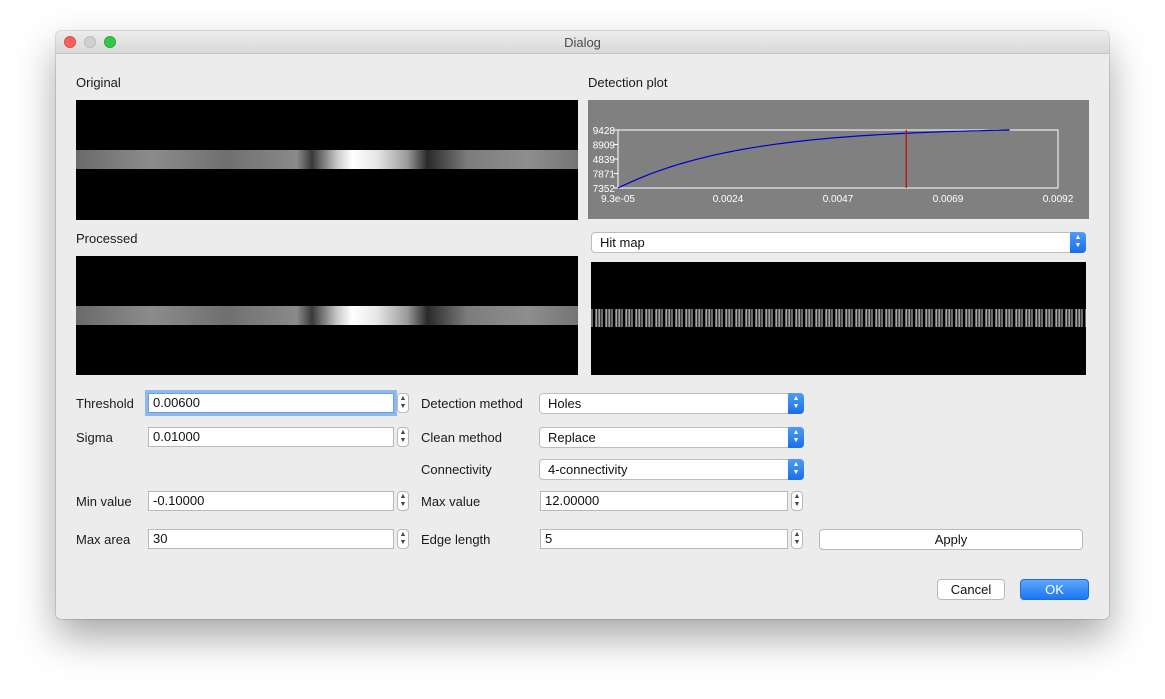 The width and height of the screenshot is (1165, 699). What do you see at coordinates (403, 501) in the screenshot?
I see `min-value-stepper: ▲ ▼` at bounding box center [403, 501].